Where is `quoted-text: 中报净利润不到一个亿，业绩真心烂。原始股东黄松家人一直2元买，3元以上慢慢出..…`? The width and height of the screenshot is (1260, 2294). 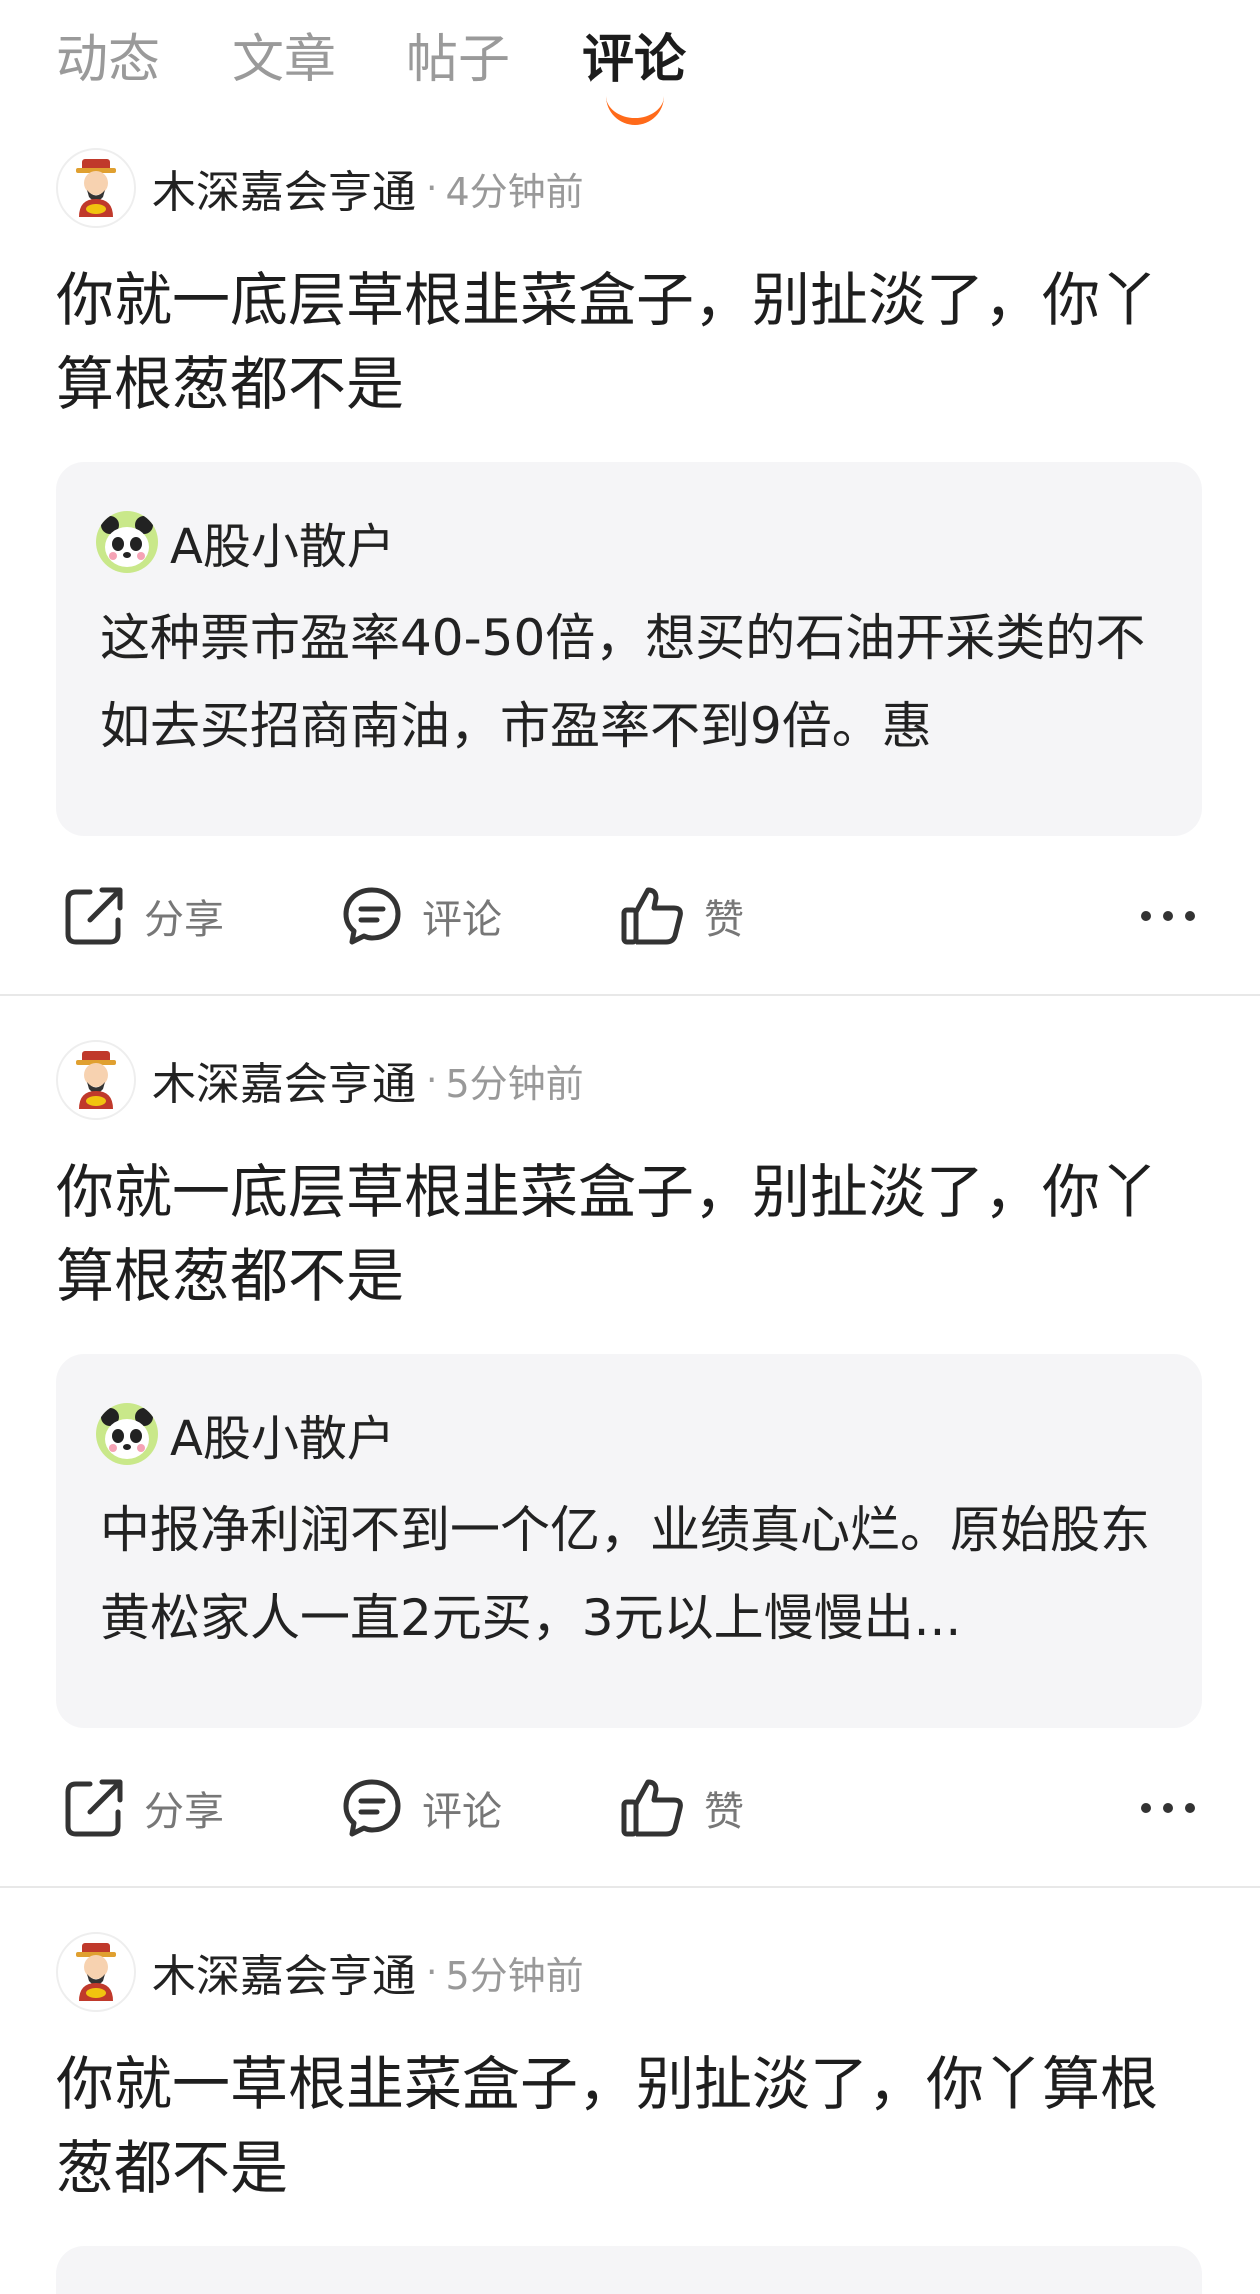
quoted-text: 中报净利润不到一个亿，业绩真心烂。原始股东黄松家人一直2元买，3元以上慢慢出..… is located at coordinates (625, 1574).